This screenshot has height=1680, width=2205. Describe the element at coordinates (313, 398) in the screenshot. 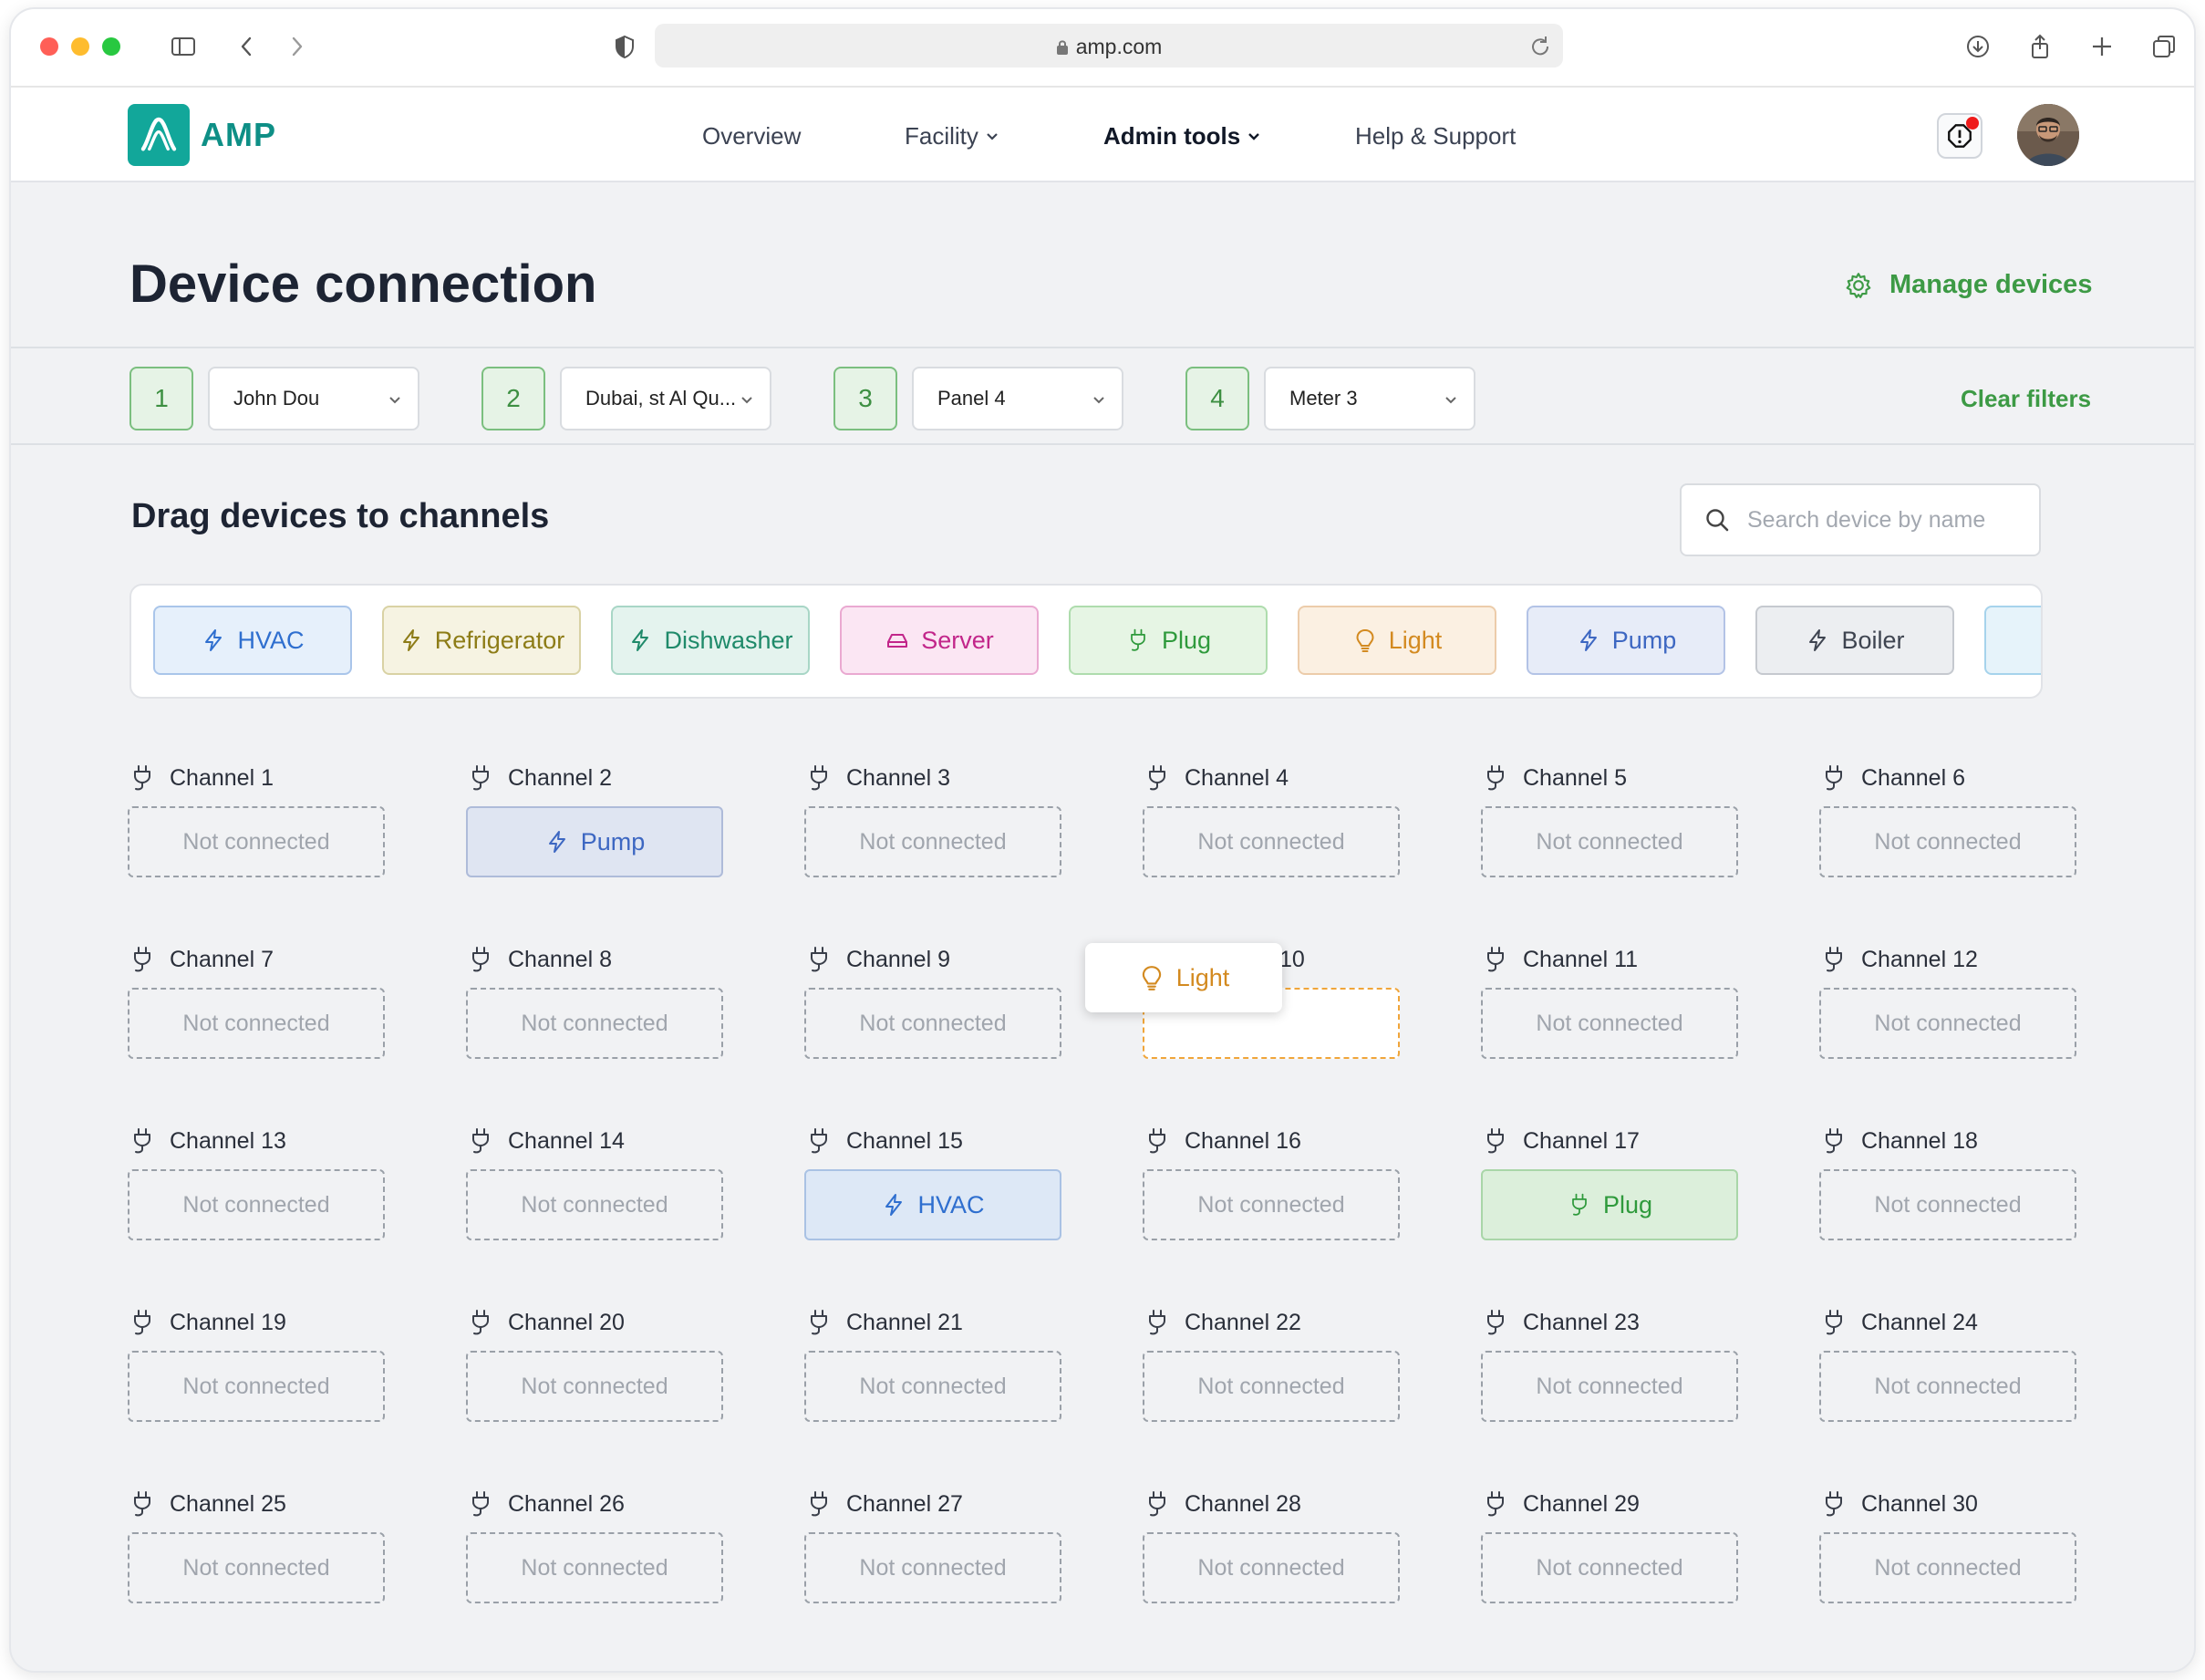

I see `user-select: John Dou` at that location.